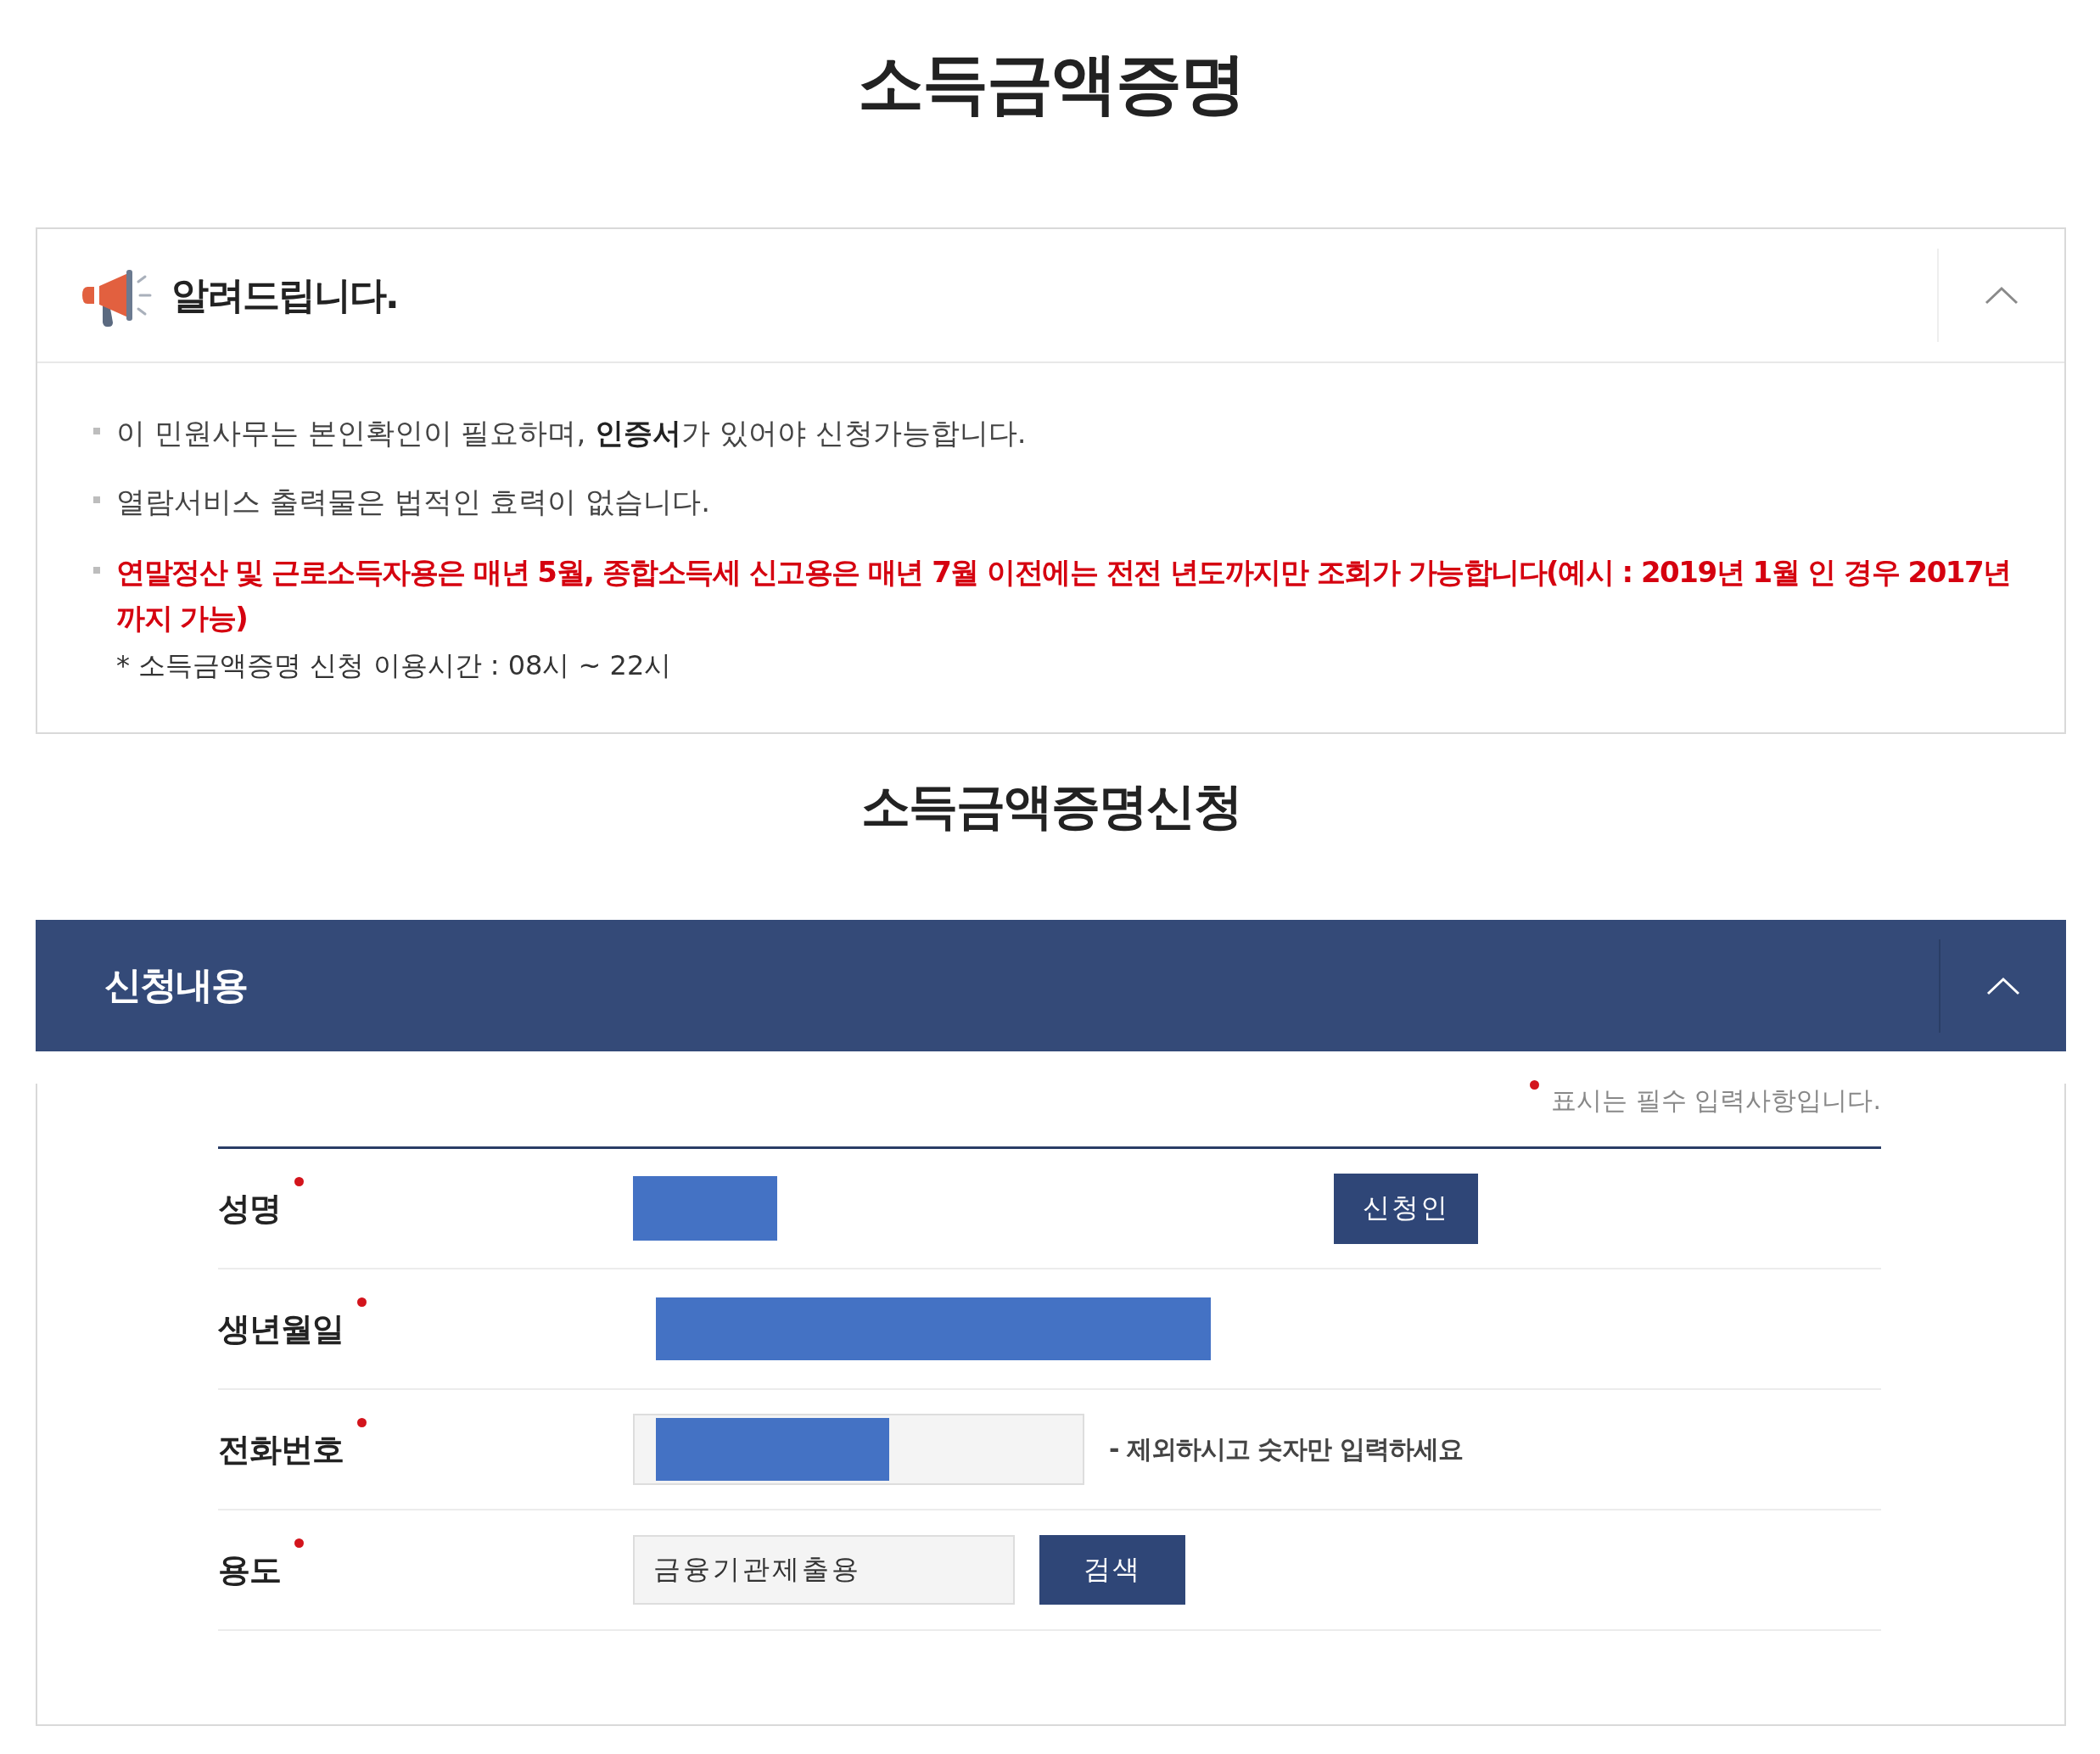 Image resolution: width=2100 pixels, height=1754 pixels. What do you see at coordinates (394, 666) in the screenshot?
I see `hours-note: * 소득금액증명 신청 이용시간 : 08시 ~ 22시` at bounding box center [394, 666].